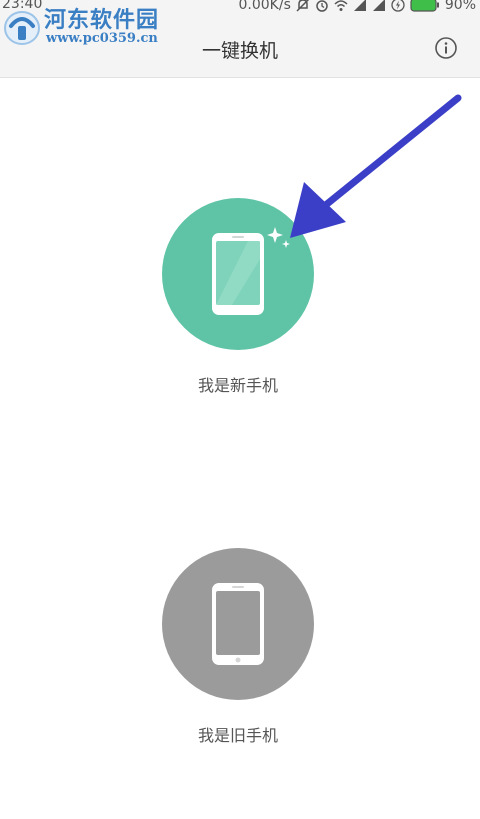 This screenshot has height=819, width=480. What do you see at coordinates (237, 385) in the screenshot?
I see `new-phone-label: 我是新手机` at bounding box center [237, 385].